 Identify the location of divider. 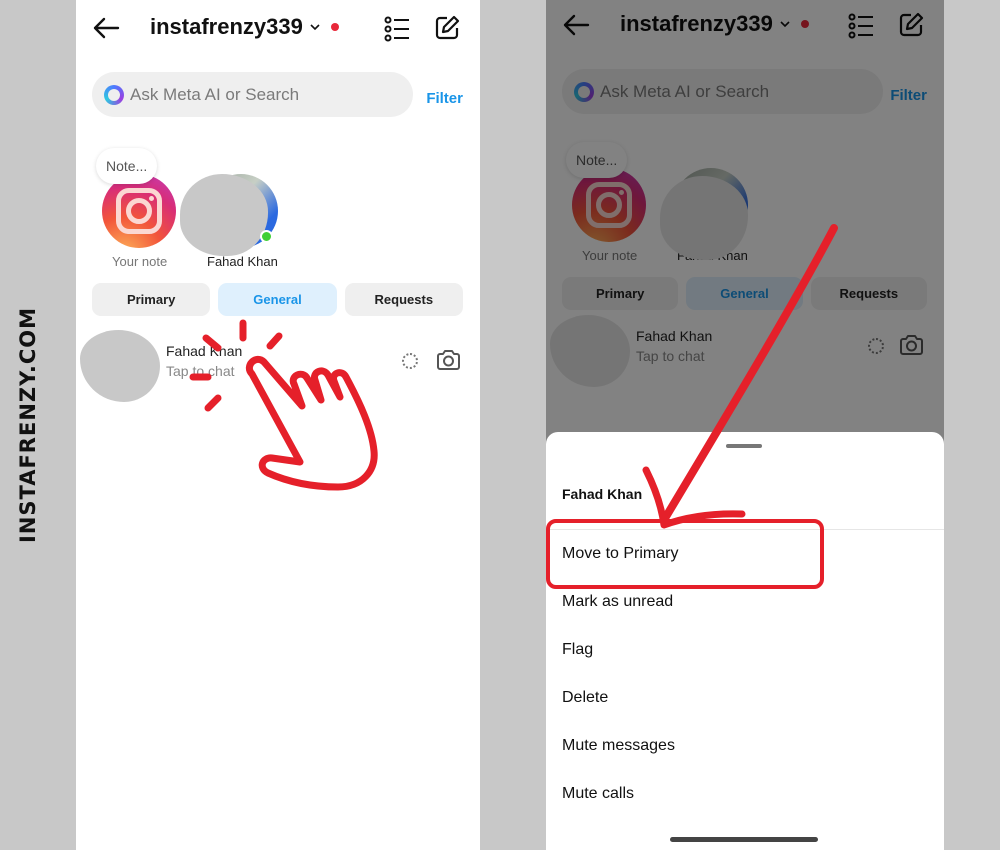
(745, 529).